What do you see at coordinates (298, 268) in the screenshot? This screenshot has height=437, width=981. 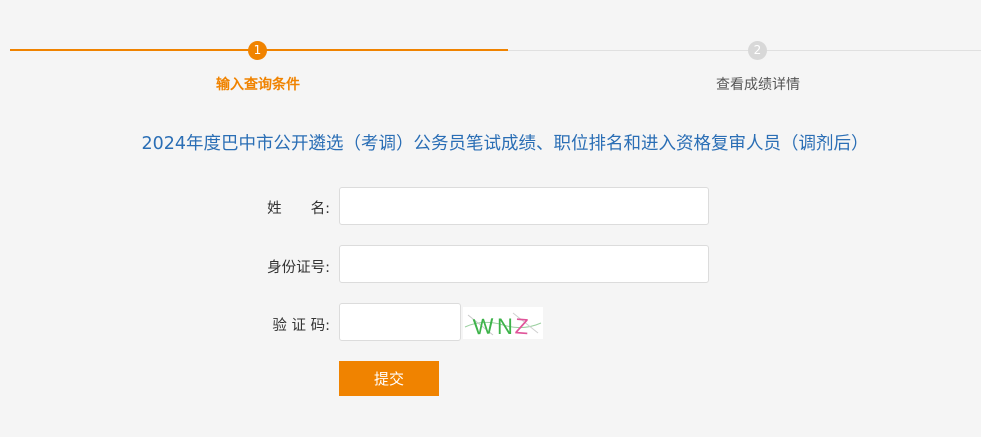 I see `id-number-label: 身份证号:` at bounding box center [298, 268].